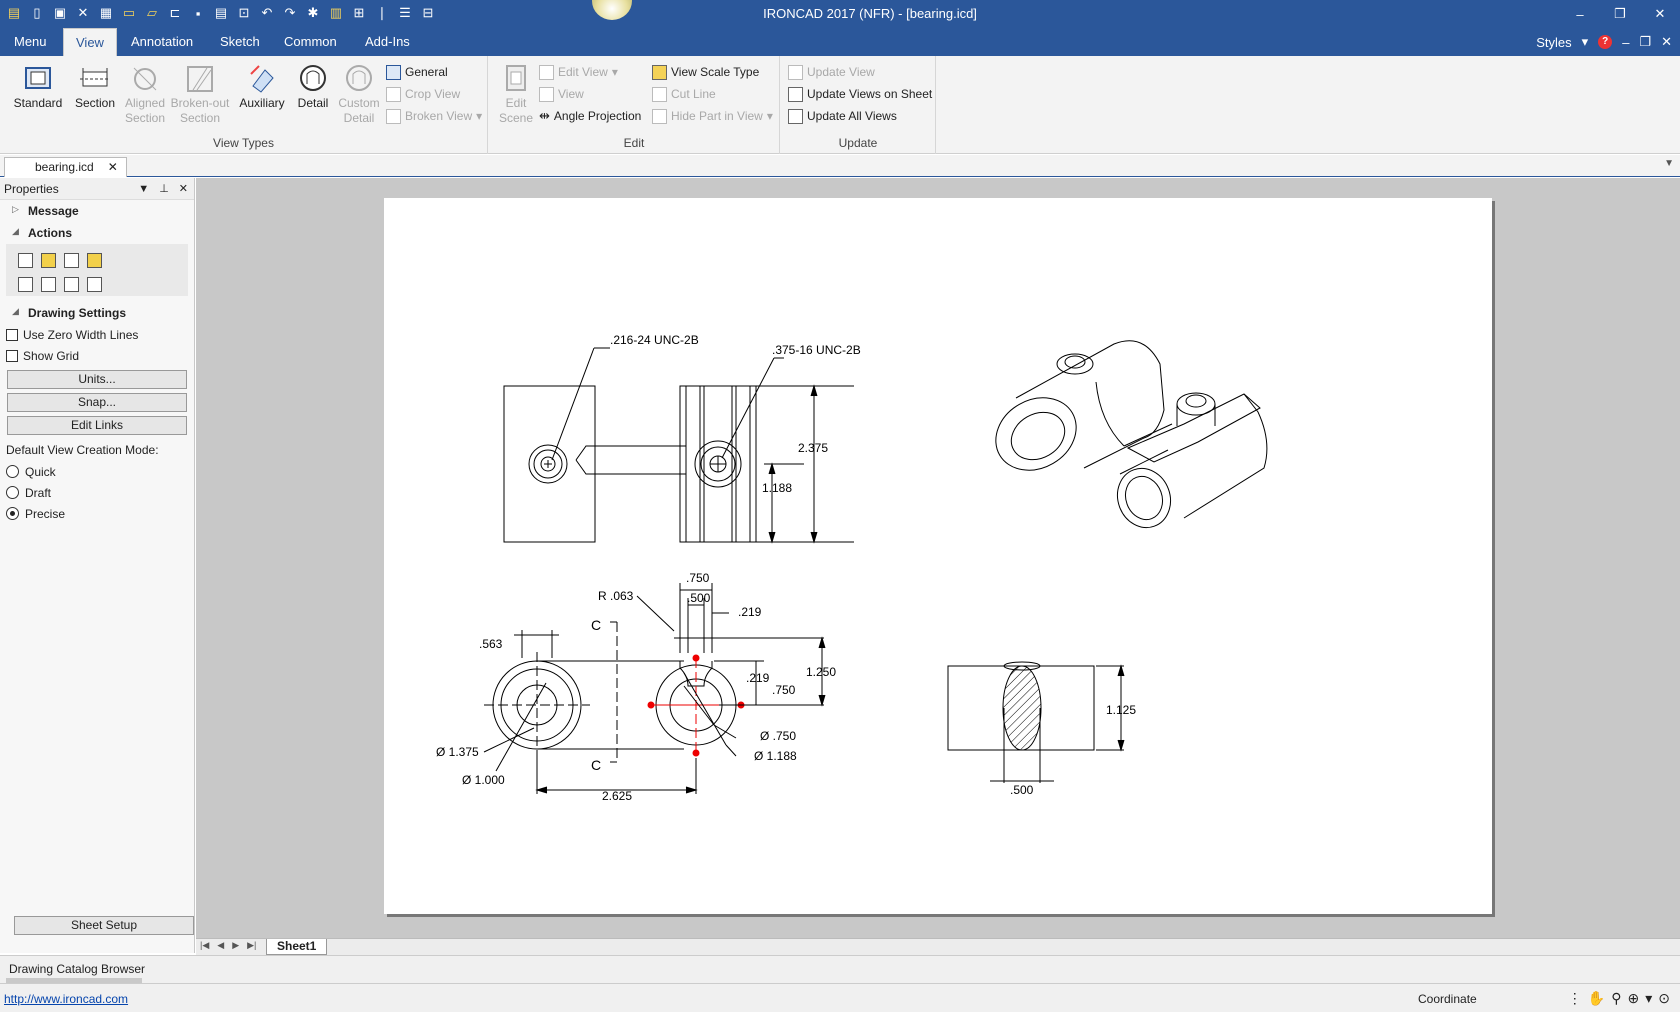 The height and width of the screenshot is (1012, 1680). Describe the element at coordinates (145, 94) in the screenshot. I see `aligned-section-button: Aligned Section` at that location.